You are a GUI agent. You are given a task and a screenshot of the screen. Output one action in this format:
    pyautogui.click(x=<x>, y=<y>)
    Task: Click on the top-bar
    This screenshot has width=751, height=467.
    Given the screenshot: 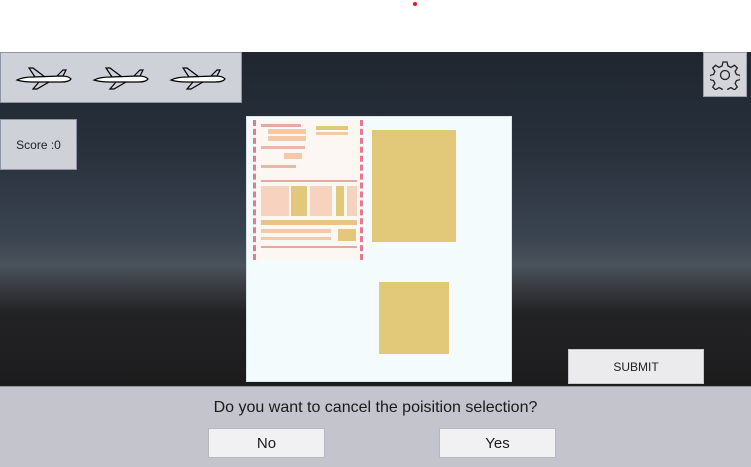 What is the action you would take?
    pyautogui.click(x=375, y=26)
    